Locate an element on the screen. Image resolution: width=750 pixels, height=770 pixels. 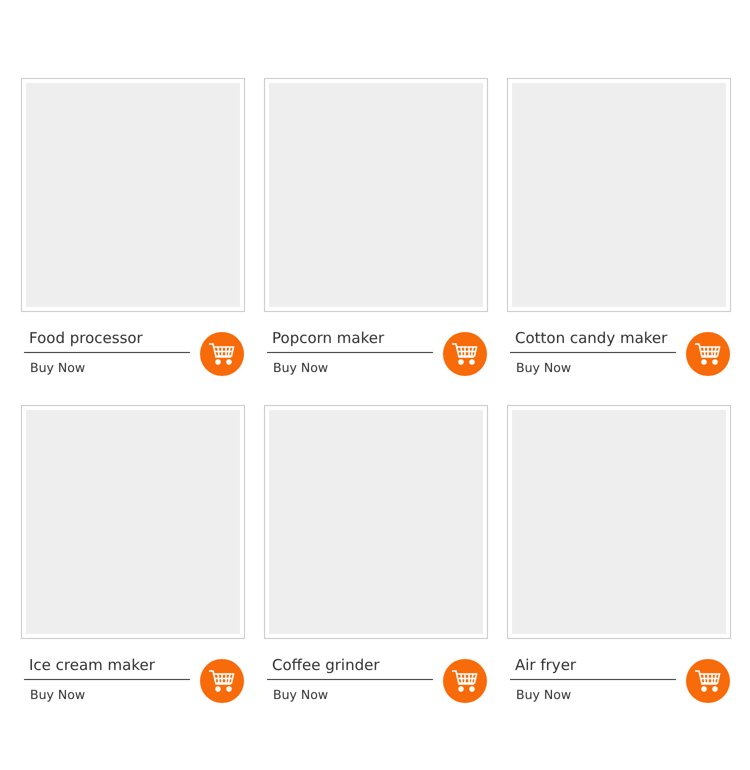
product-name: Air fryer is located at coordinates (593, 667).